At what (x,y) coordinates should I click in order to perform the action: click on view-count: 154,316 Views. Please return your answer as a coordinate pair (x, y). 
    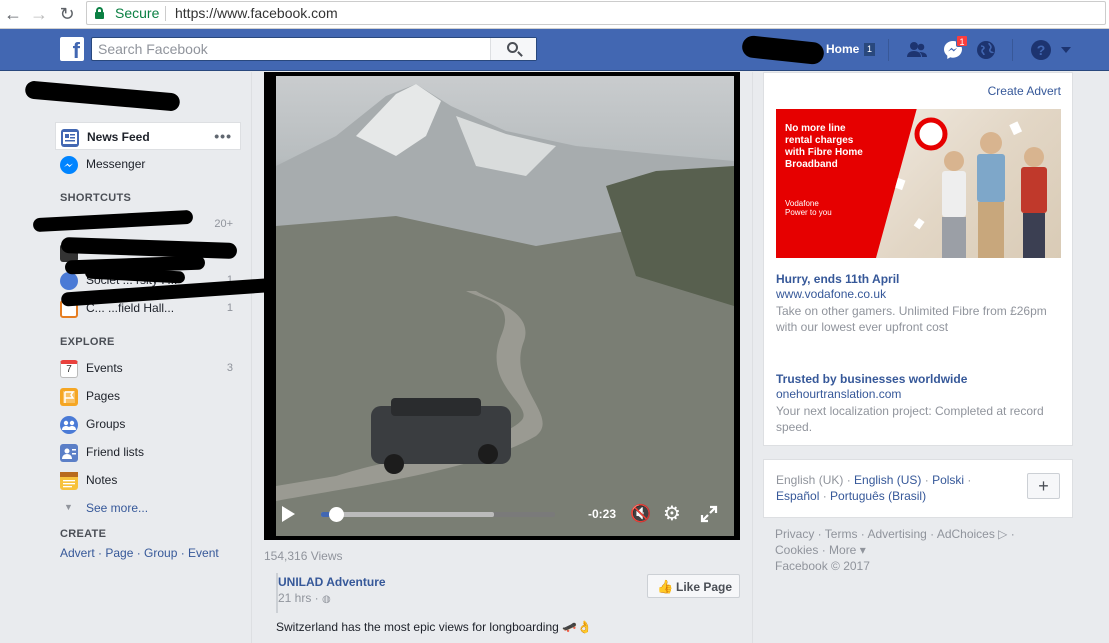
    Looking at the image, I should click on (303, 556).